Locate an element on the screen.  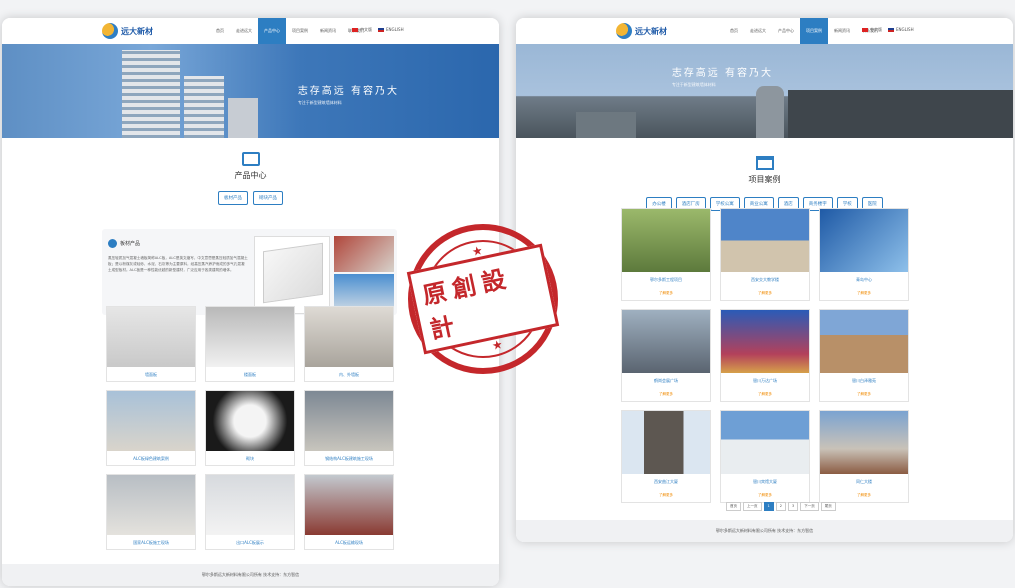
product-caption: 钢结构ALC板建筑施工现场 is located at coordinates (349, 458).